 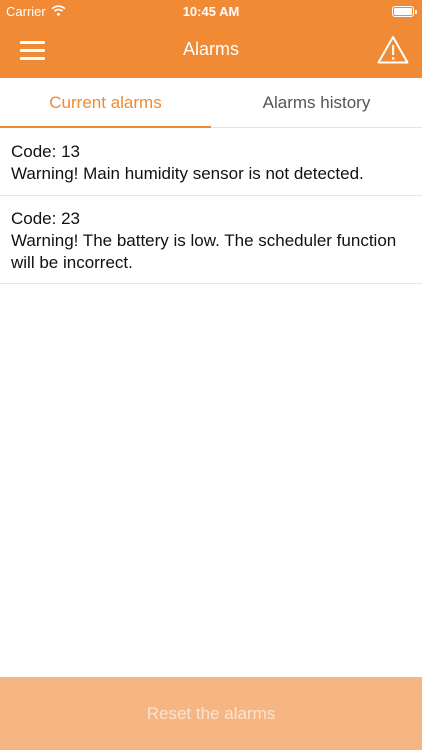 I want to click on status-bar: Carrier 10:45 AM, so click(x=211, y=12).